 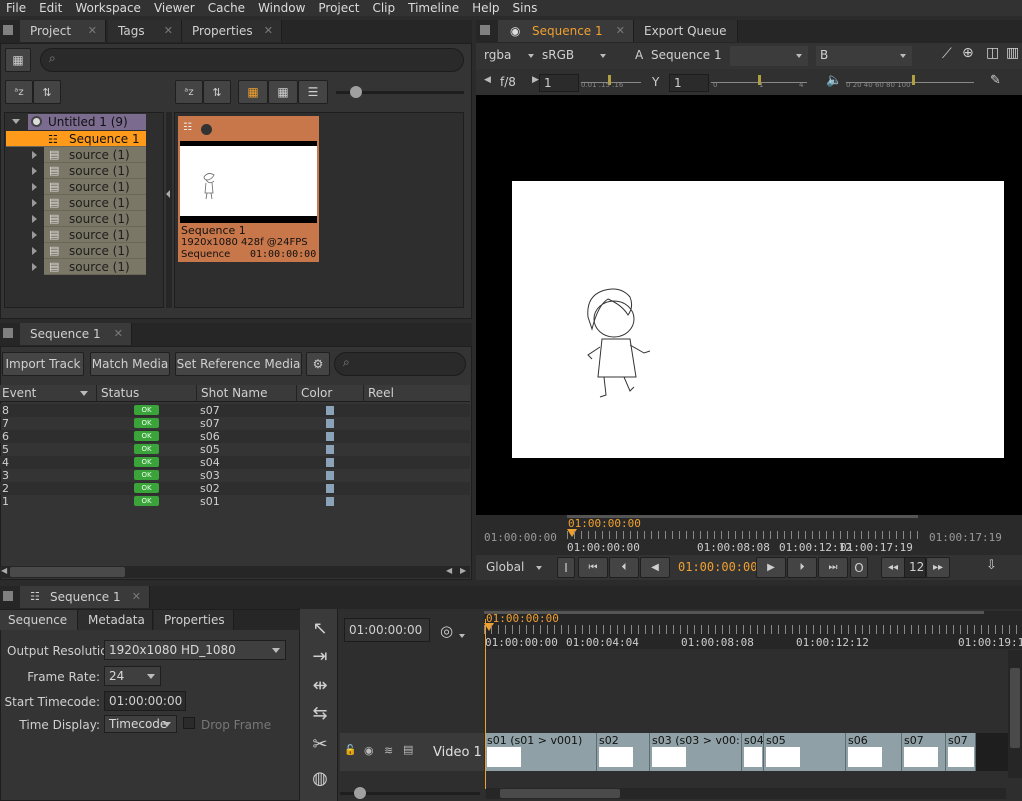 What do you see at coordinates (132, 676) in the screenshot?
I see `frame-rate-dropdown: 24` at bounding box center [132, 676].